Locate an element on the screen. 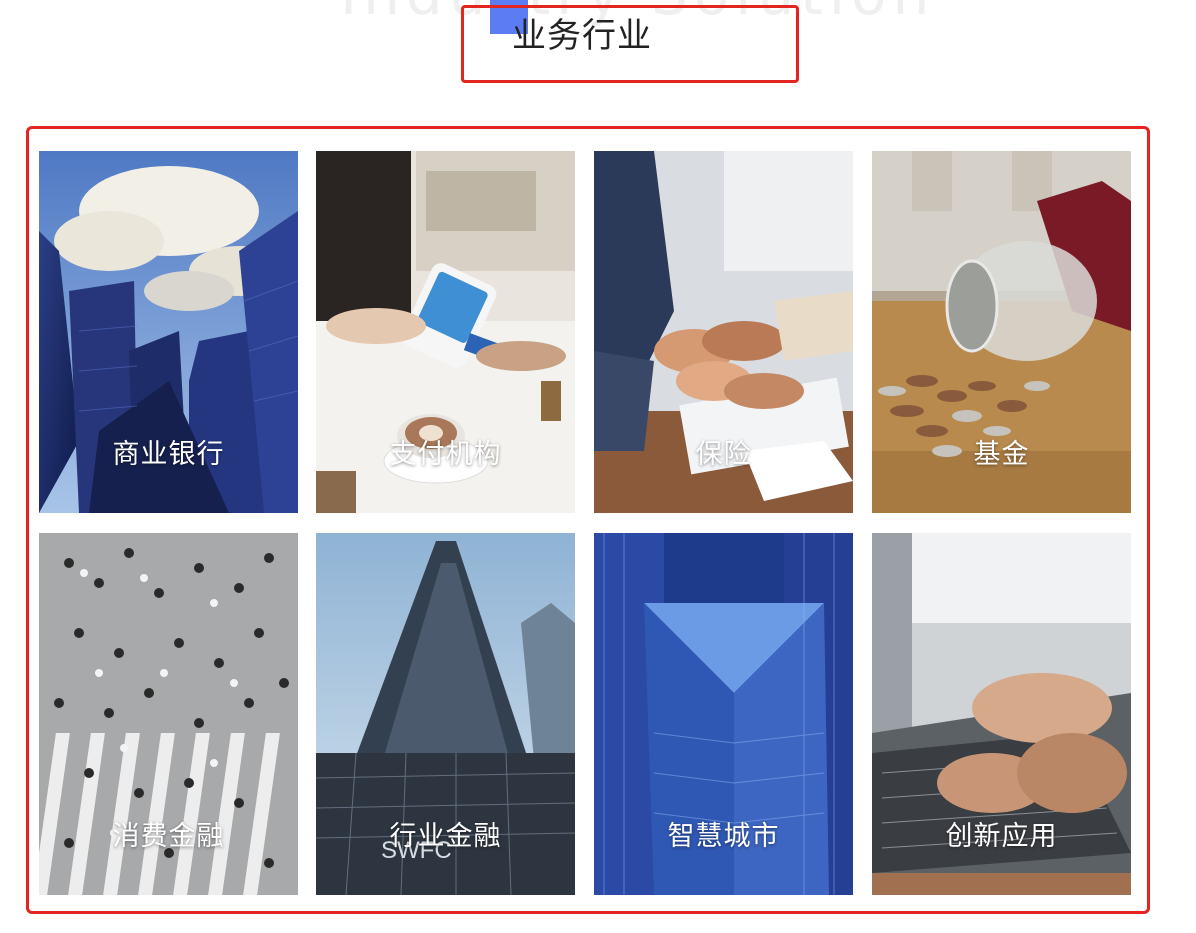  industry-label: 支付机构 is located at coordinates (445, 454).